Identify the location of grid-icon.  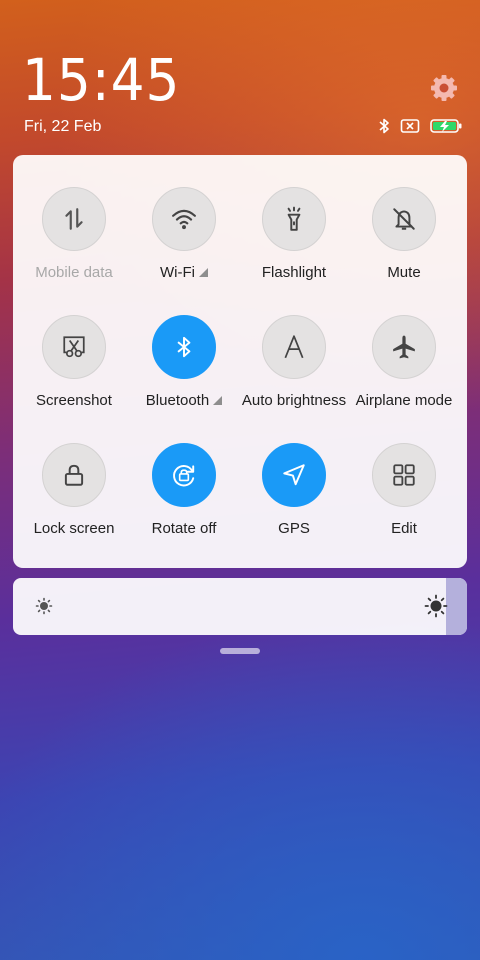
(404, 475).